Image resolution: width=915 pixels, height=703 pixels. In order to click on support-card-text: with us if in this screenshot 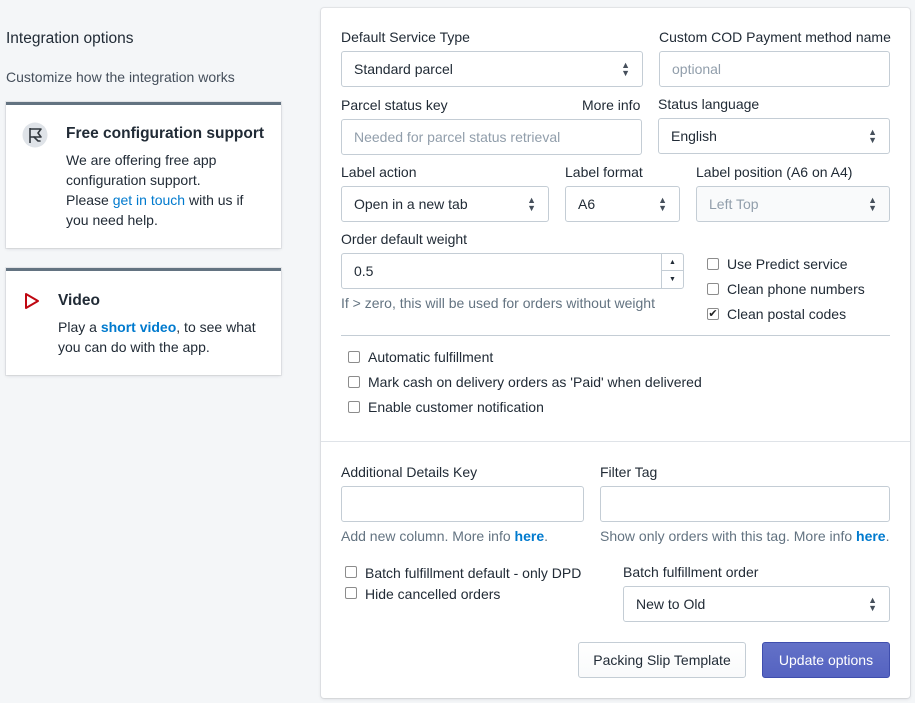, I will do `click(214, 200)`.